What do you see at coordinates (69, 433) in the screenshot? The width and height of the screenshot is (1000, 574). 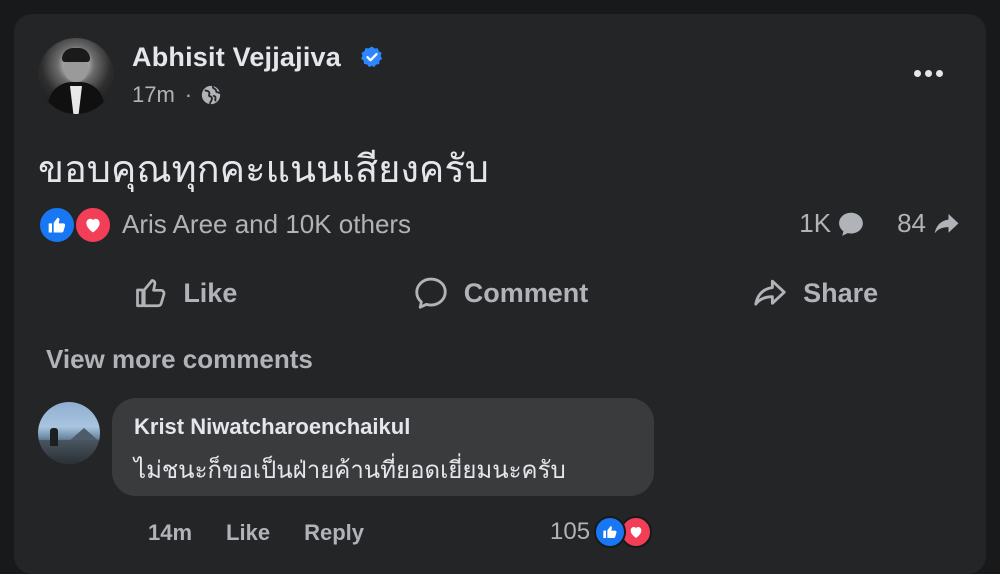 I see `commenter-avatar` at bounding box center [69, 433].